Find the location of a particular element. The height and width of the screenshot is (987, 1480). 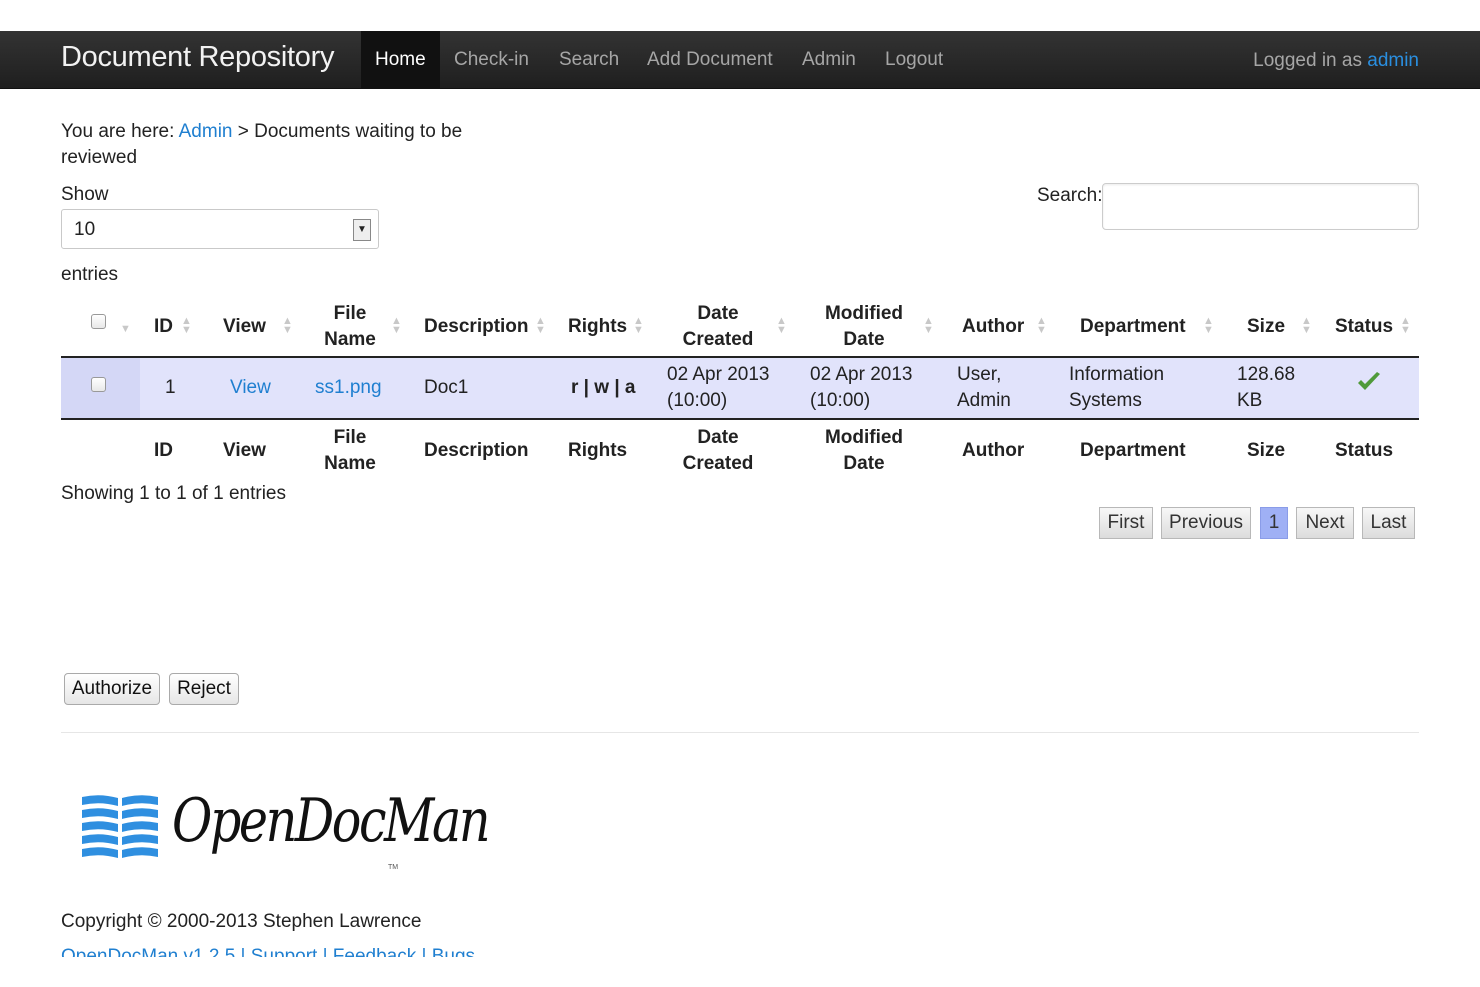

login-status: Logged in as admin is located at coordinates (1336, 60).